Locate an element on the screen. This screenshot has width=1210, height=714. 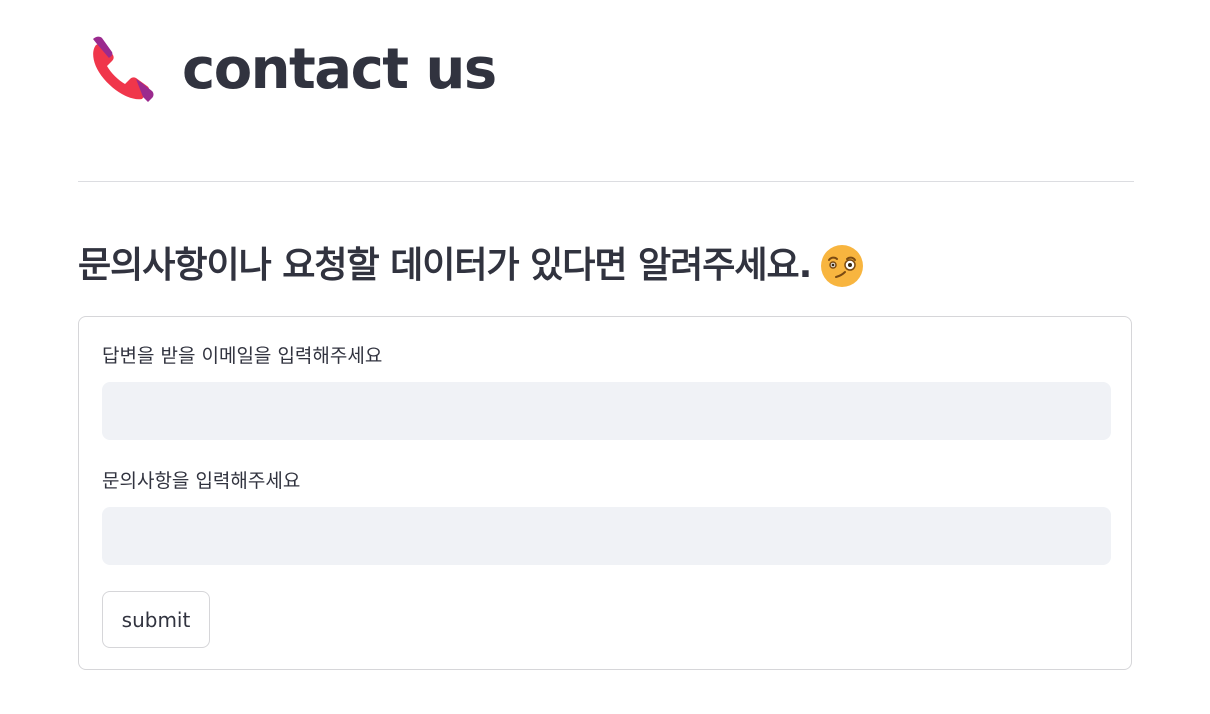
divider is located at coordinates (606, 181).